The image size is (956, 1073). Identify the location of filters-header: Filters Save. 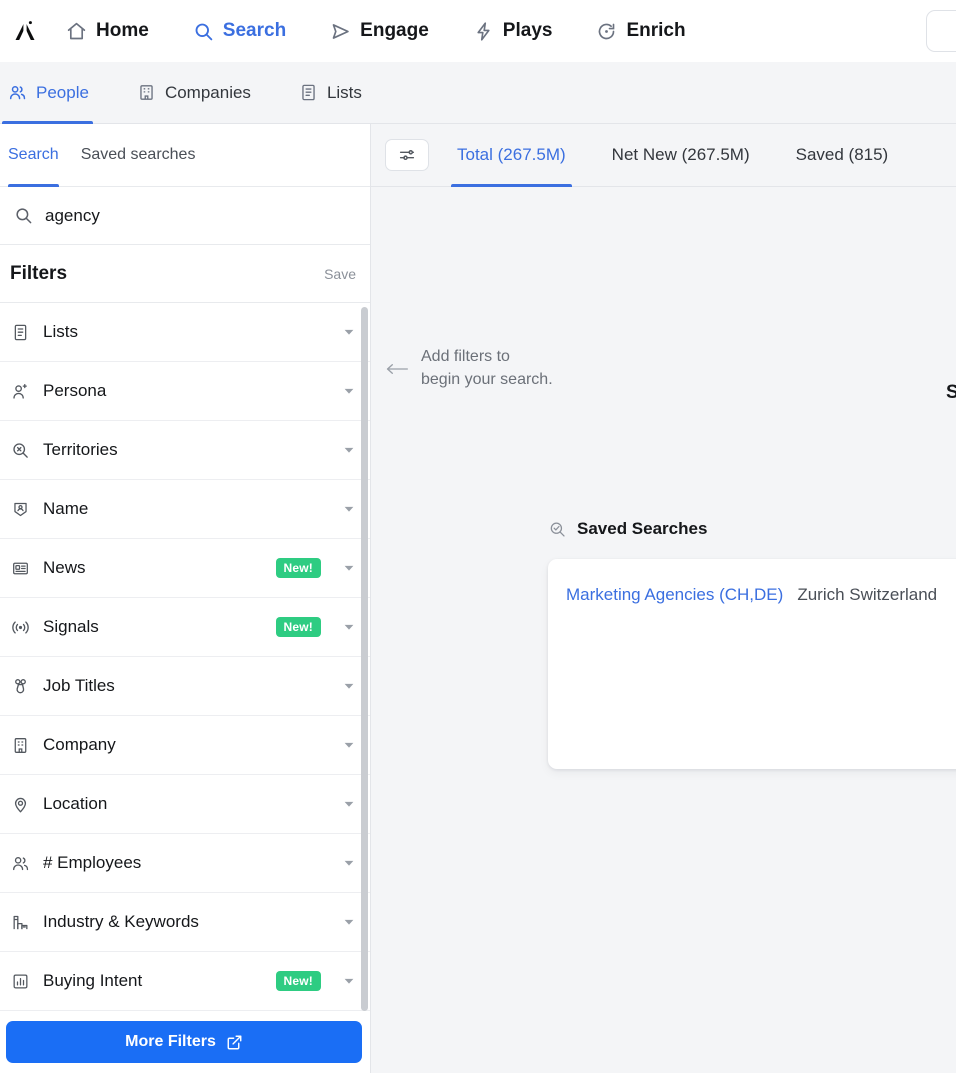
(185, 274).